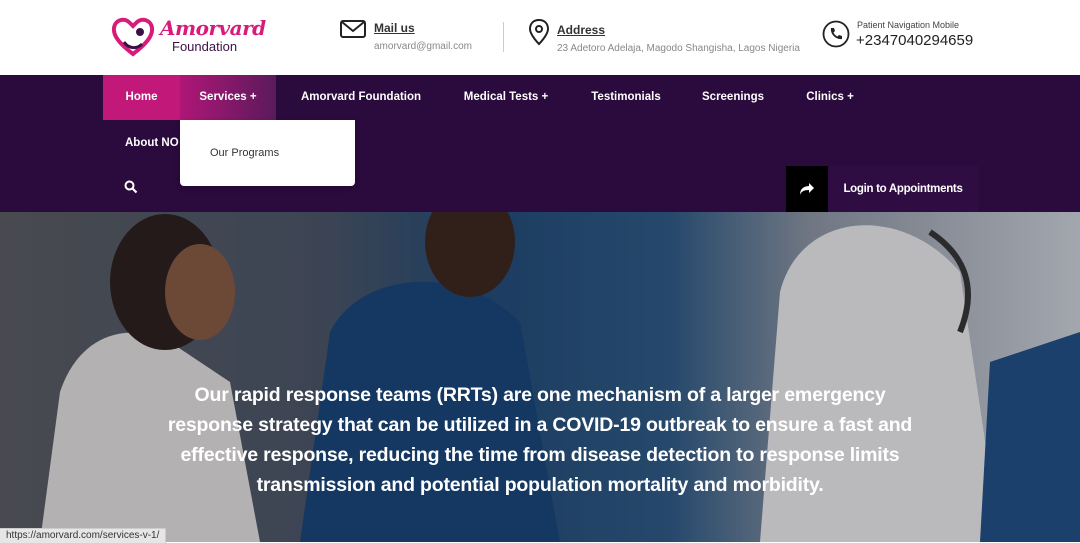 The image size is (1080, 543). Describe the element at coordinates (903, 189) in the screenshot. I see `login-to-appointments-button: Login to Appointments` at that location.